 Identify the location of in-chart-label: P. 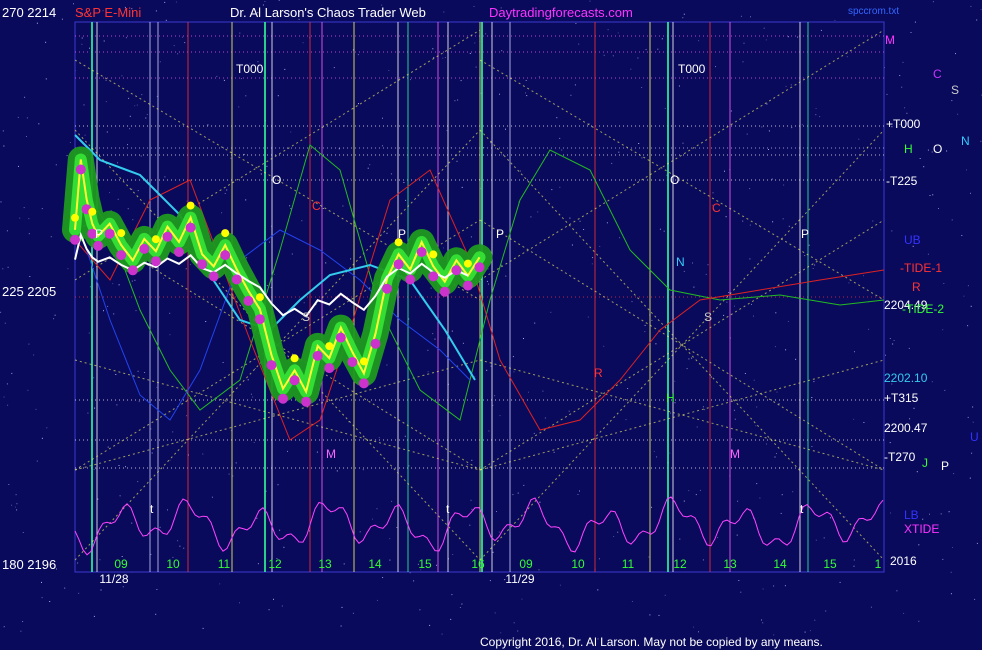
(500, 234).